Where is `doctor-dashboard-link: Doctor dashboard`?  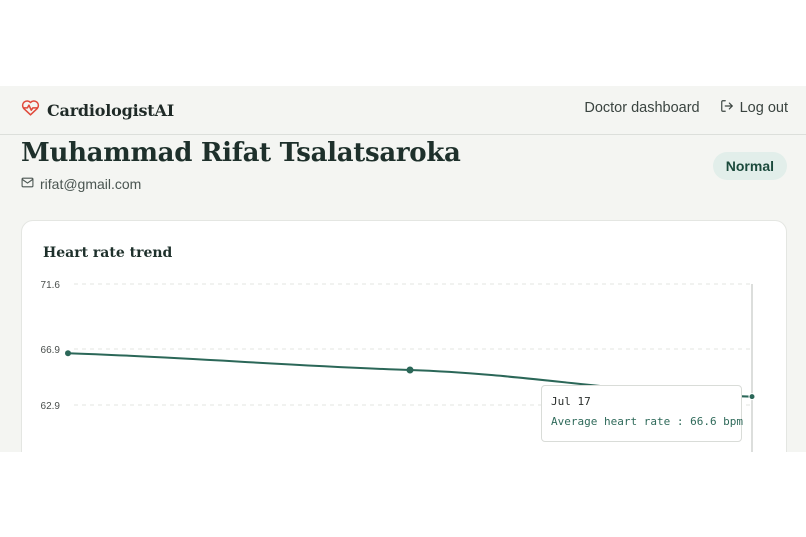 doctor-dashboard-link: Doctor dashboard is located at coordinates (641, 108).